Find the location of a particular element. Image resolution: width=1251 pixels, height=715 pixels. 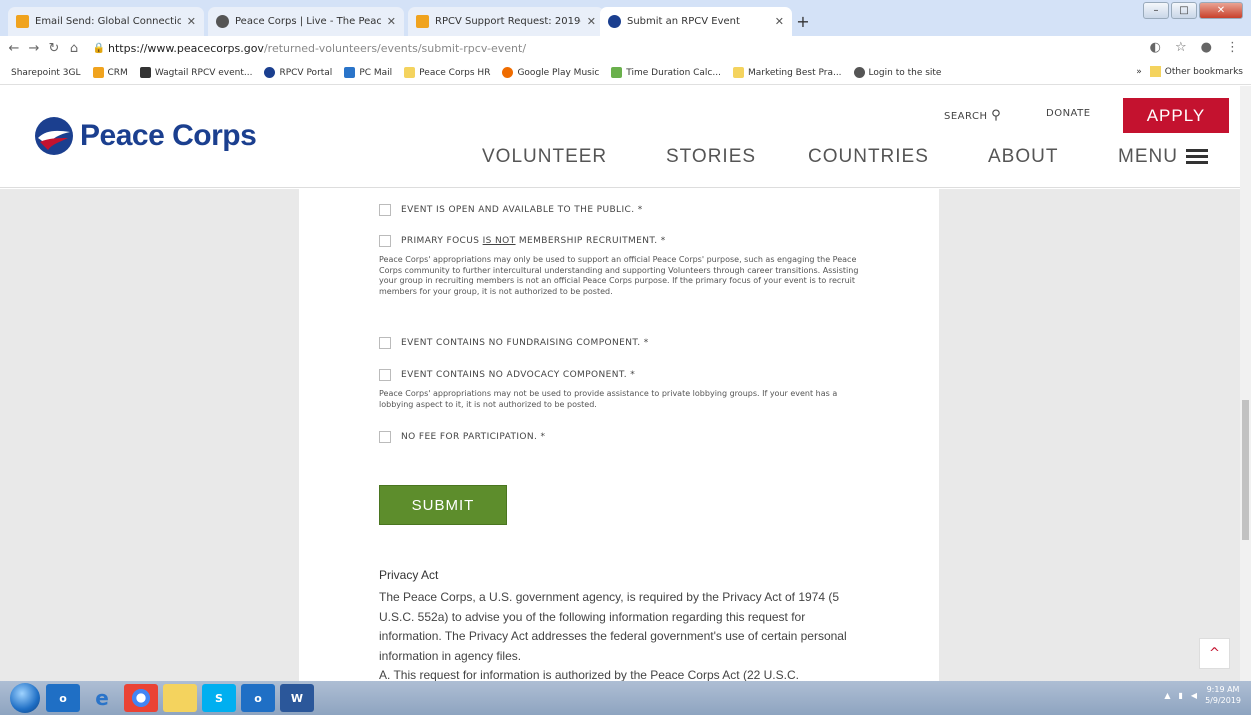

tab-title: RPCV Support Request: 2019-05 is located at coordinates (508, 21).